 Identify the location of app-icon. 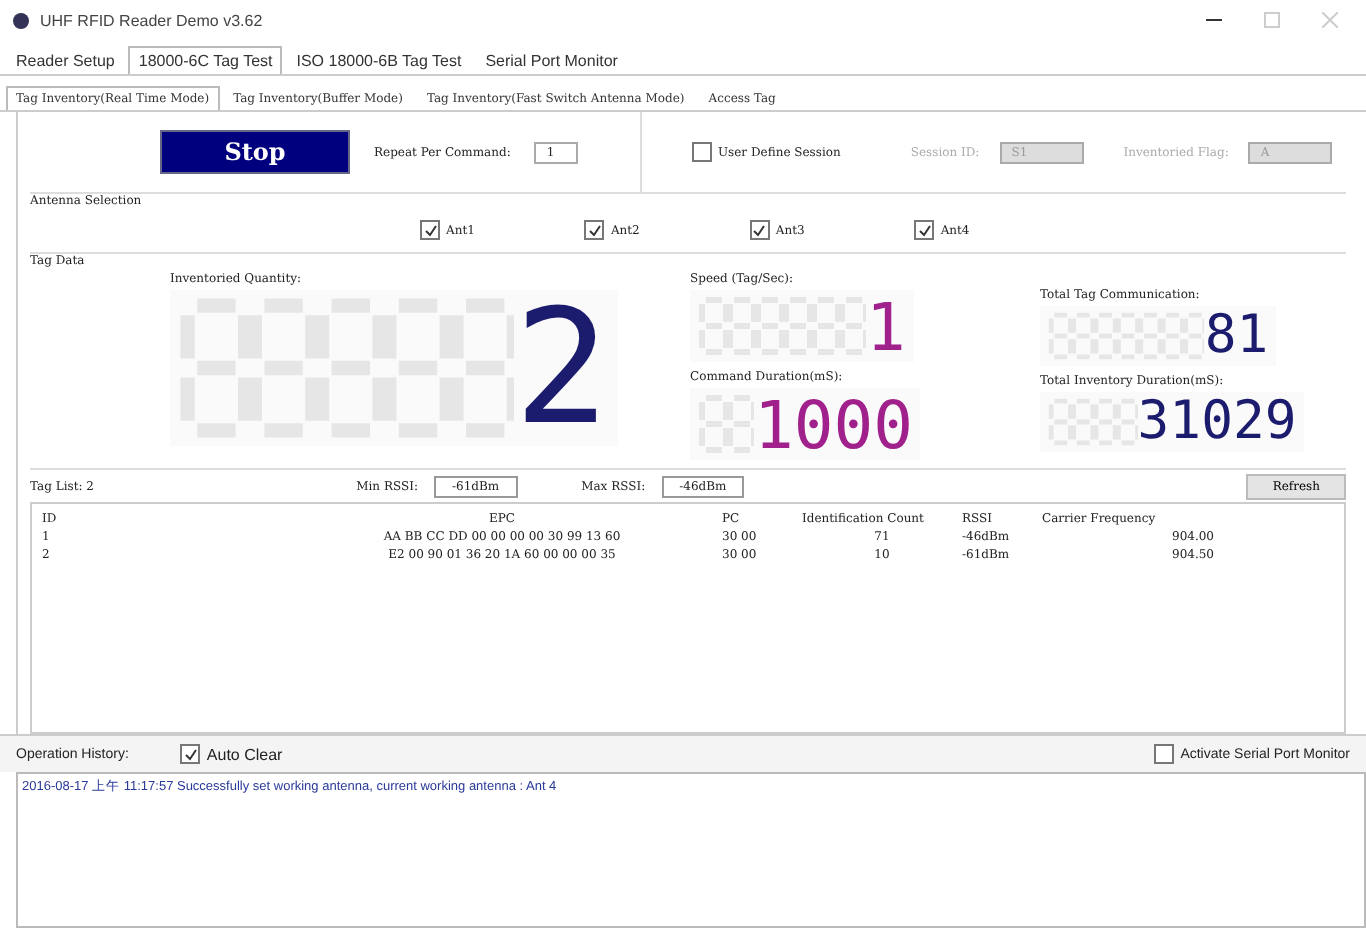
(21, 20).